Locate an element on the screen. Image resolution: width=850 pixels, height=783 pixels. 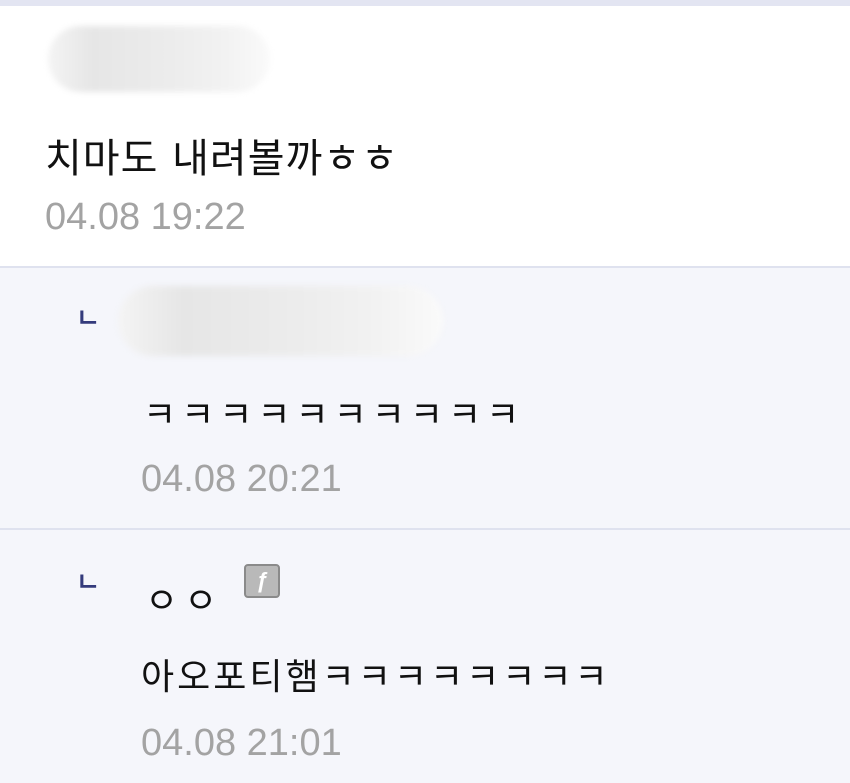
reply-timestamp: 04.08 21:01 is located at coordinates (241, 743).